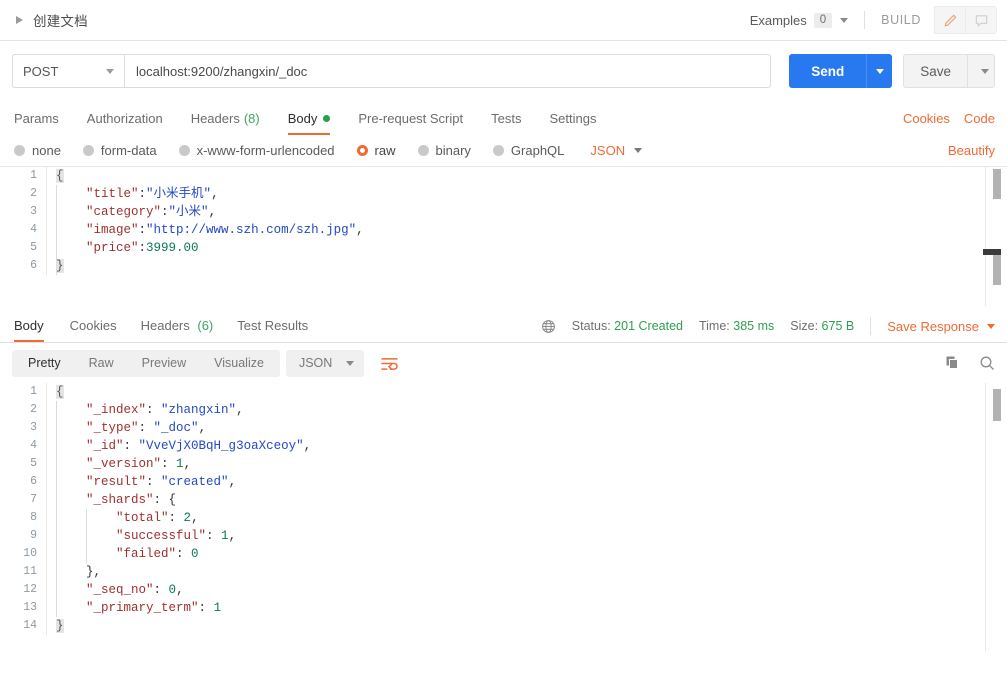  What do you see at coordinates (164, 363) in the screenshot?
I see `view-mode-preview: Preview` at bounding box center [164, 363].